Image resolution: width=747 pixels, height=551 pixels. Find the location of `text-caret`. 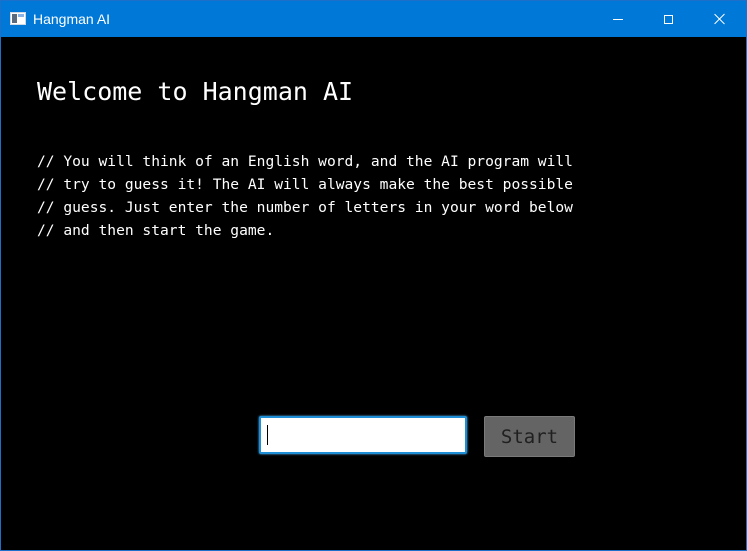

text-caret is located at coordinates (267, 435).